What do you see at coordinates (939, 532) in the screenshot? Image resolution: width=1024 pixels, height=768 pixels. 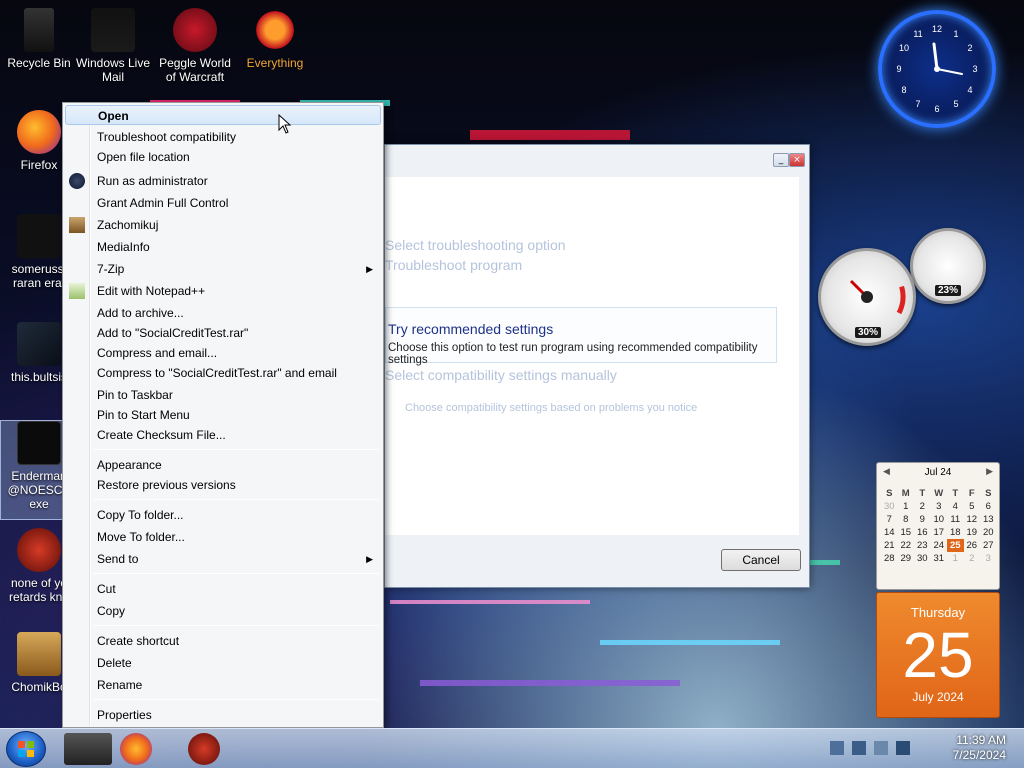 I see `calendar-day: 17` at bounding box center [939, 532].